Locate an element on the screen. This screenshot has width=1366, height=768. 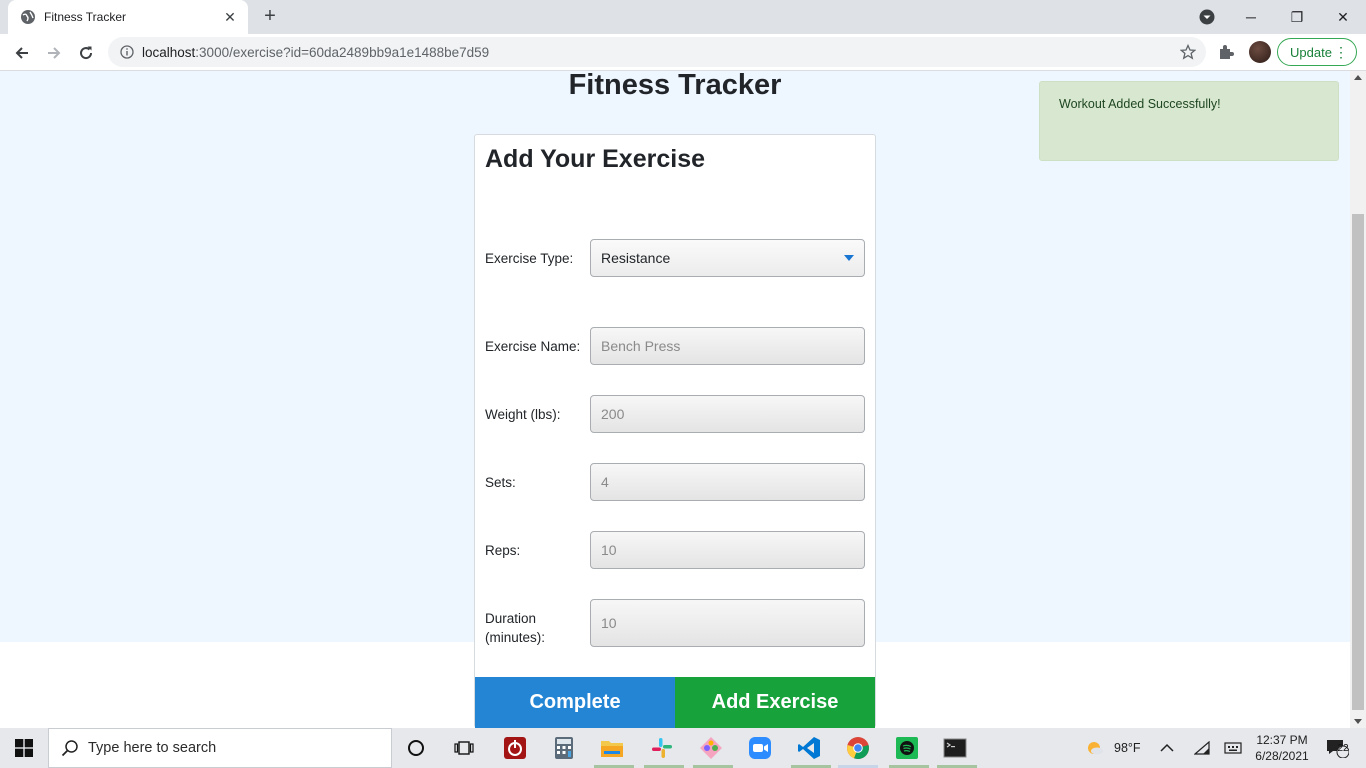
notification-center-button: 22 is located at coordinates (1337, 748).